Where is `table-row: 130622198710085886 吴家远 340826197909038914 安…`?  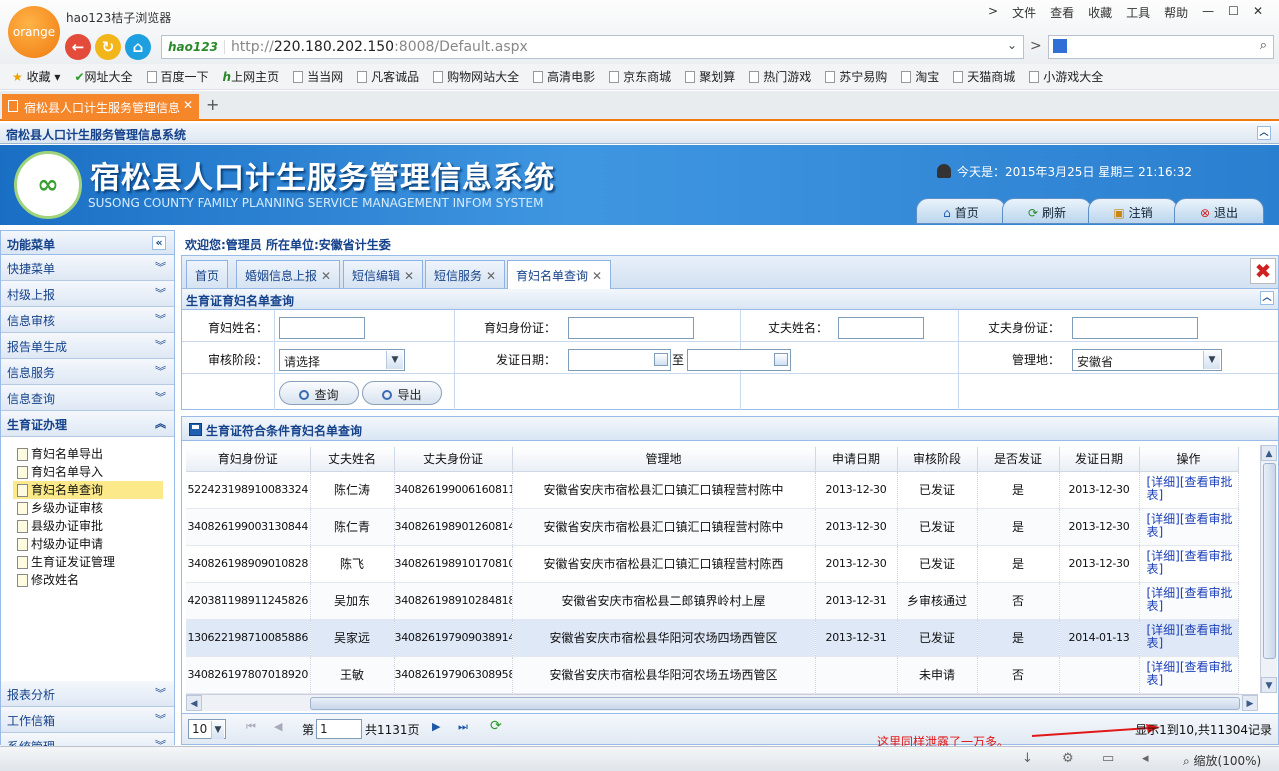 table-row: 130622198710085886 吴家远 340826197909038914 安… is located at coordinates (712, 638).